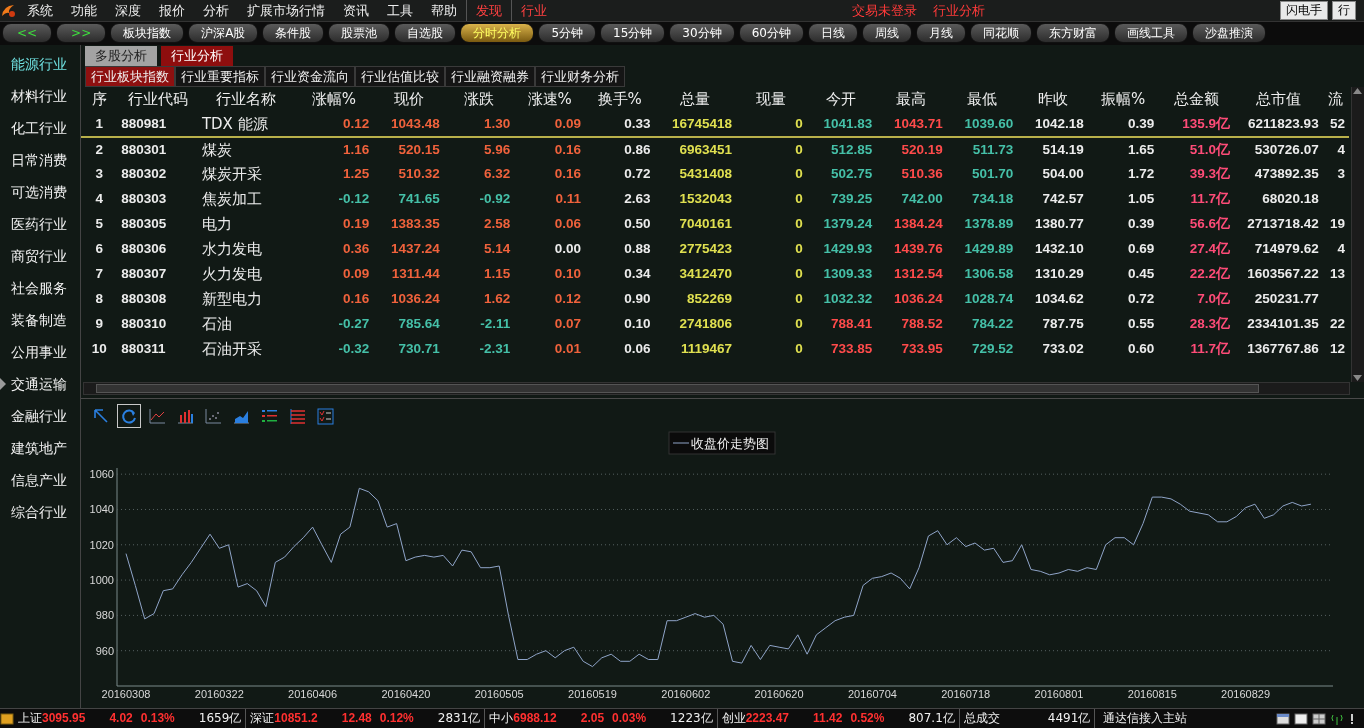 Image resolution: width=1364 pixels, height=728 pixels. What do you see at coordinates (30, 718) in the screenshot?
I see `index-name: 上证` at bounding box center [30, 718].